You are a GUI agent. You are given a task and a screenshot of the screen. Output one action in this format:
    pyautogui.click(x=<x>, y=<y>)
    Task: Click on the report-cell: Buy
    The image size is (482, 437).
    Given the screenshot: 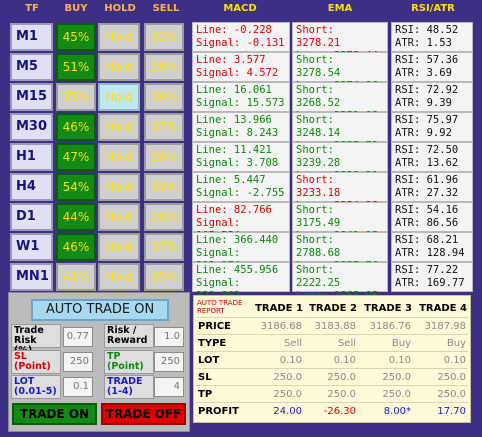 What is the action you would take?
    pyautogui.click(x=401, y=343)
    